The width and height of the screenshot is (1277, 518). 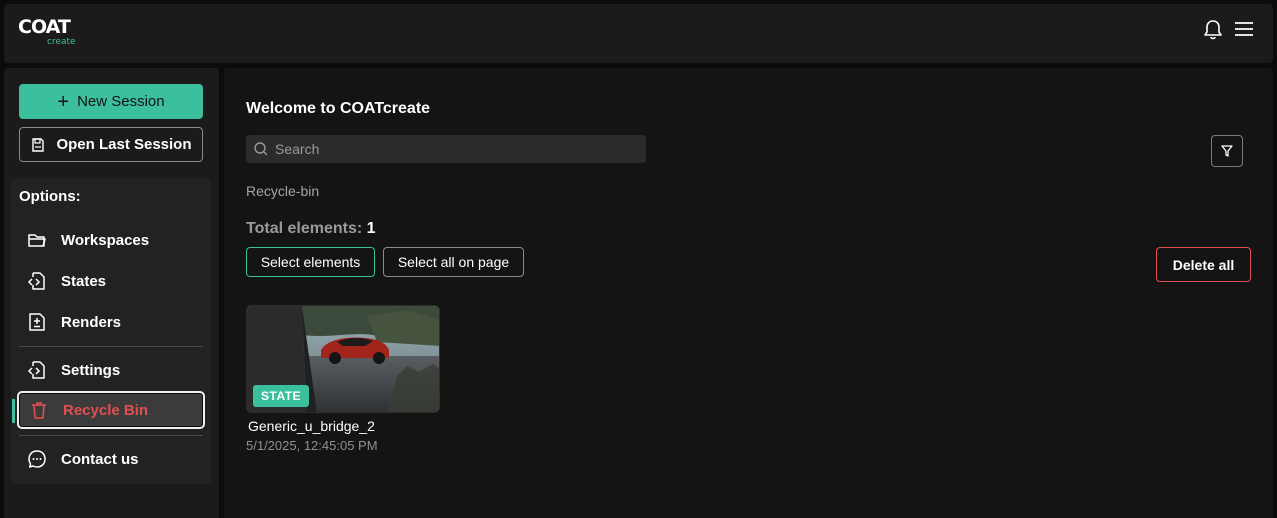 What do you see at coordinates (61, 42) in the screenshot?
I see `logo-sub-text: create` at bounding box center [61, 42].